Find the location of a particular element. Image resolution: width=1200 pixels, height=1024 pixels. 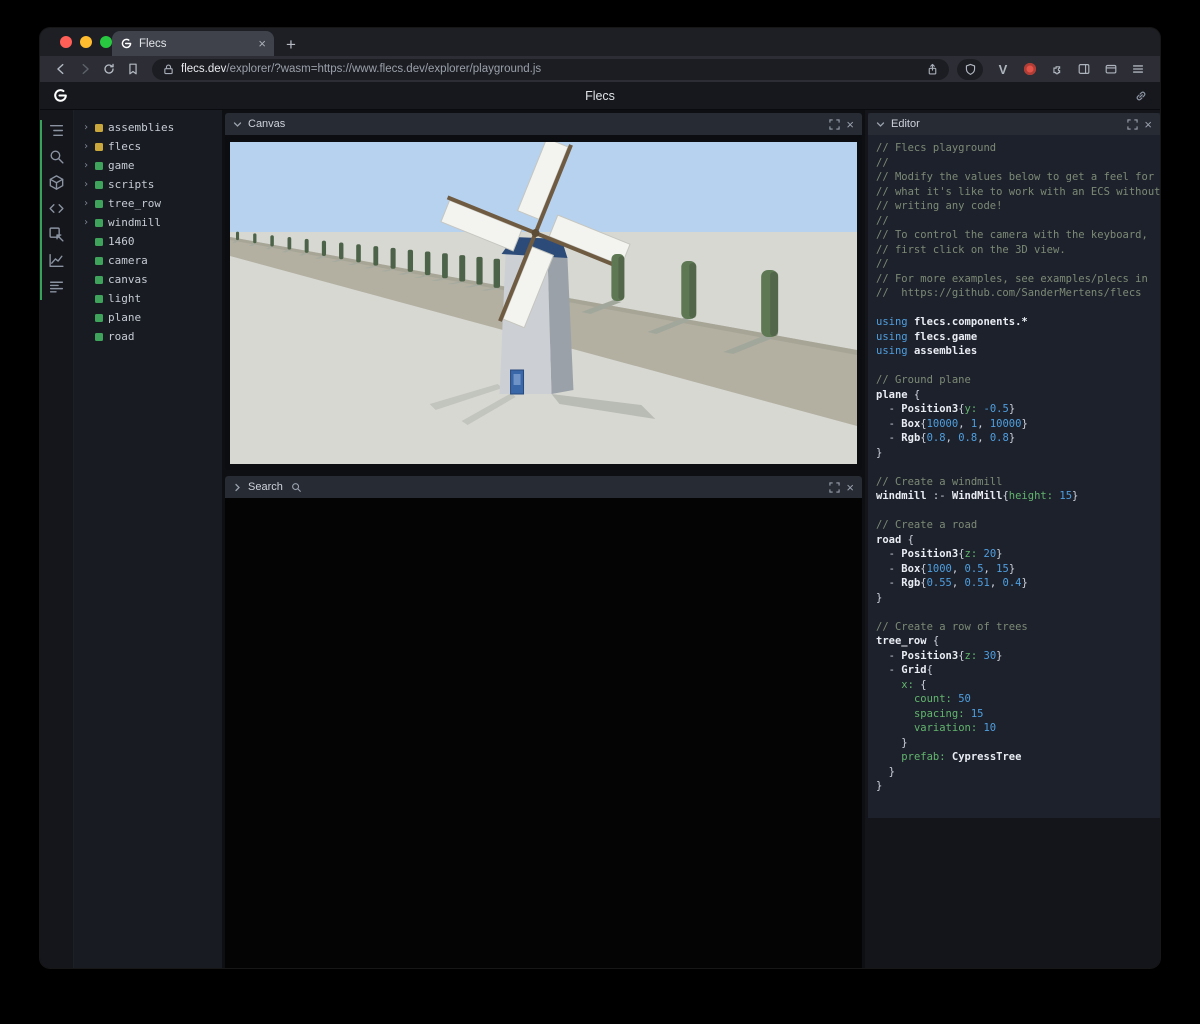

chevron-right-icon is located at coordinates (237, 487).